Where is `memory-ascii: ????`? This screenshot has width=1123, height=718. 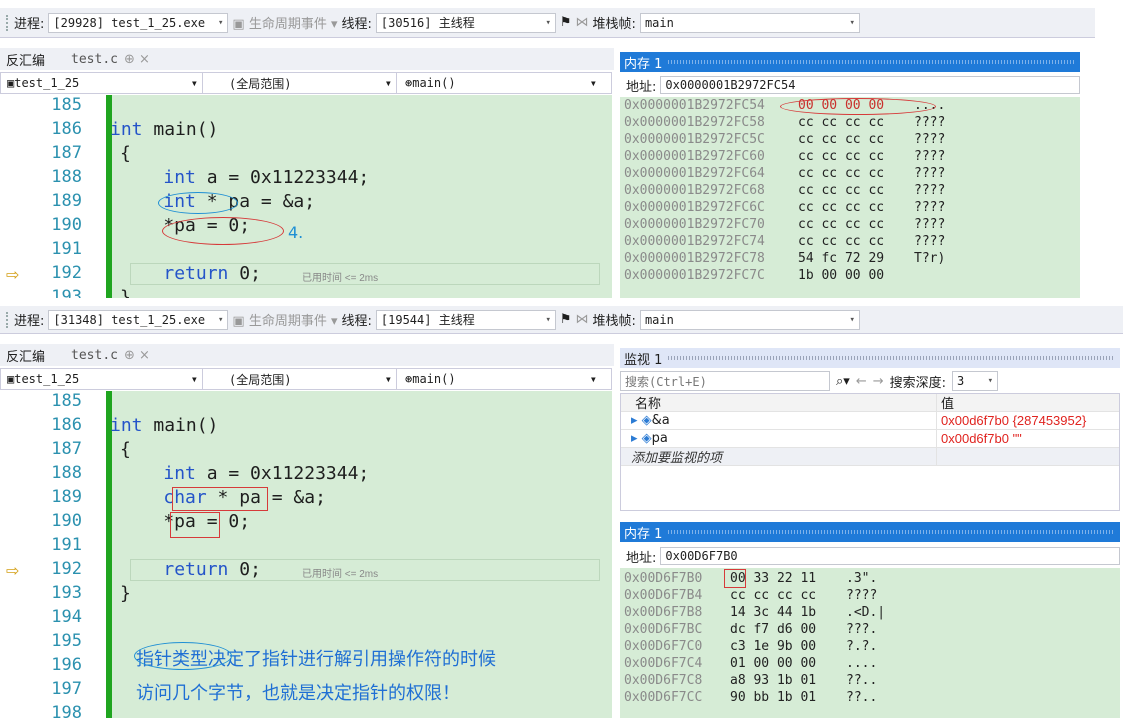
memory-ascii: ???? is located at coordinates (930, 207).